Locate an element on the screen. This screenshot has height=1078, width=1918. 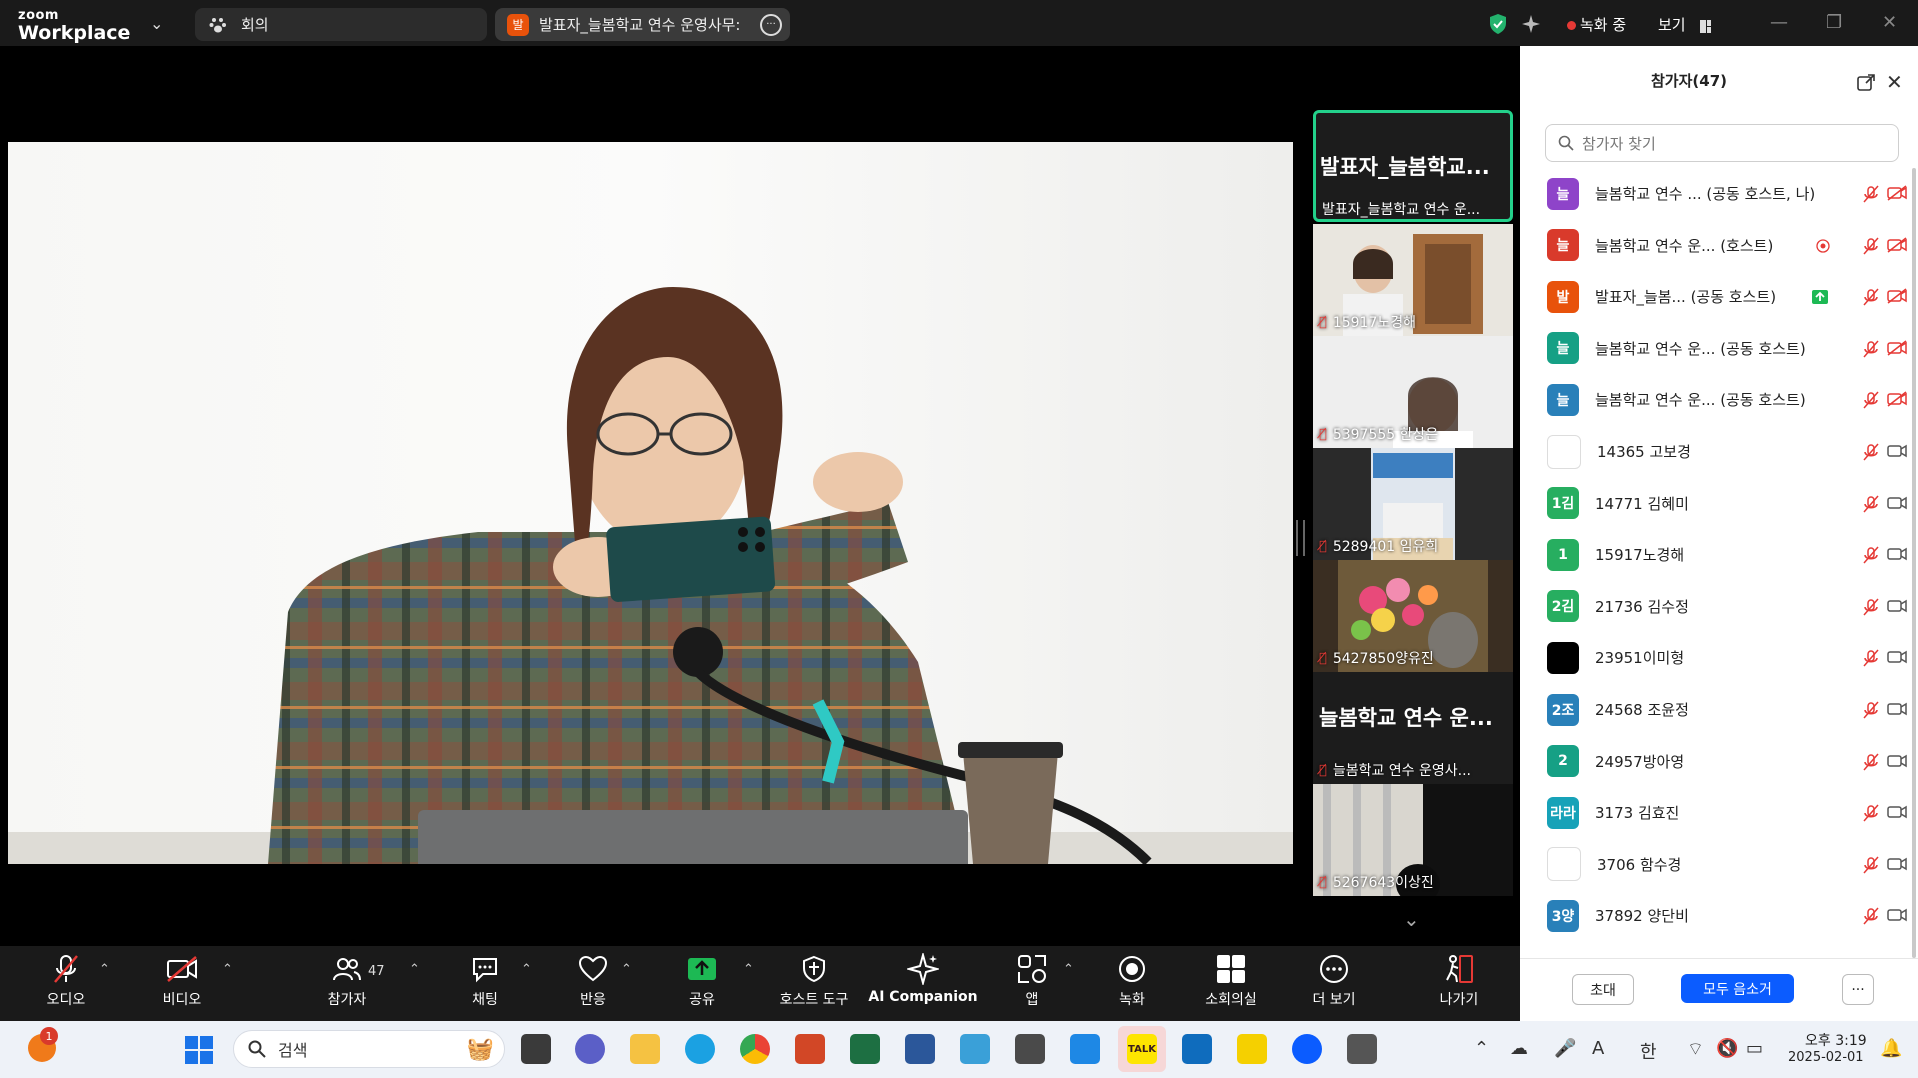
share-options-caret-icon: ⌃ is located at coordinates (748, 969).